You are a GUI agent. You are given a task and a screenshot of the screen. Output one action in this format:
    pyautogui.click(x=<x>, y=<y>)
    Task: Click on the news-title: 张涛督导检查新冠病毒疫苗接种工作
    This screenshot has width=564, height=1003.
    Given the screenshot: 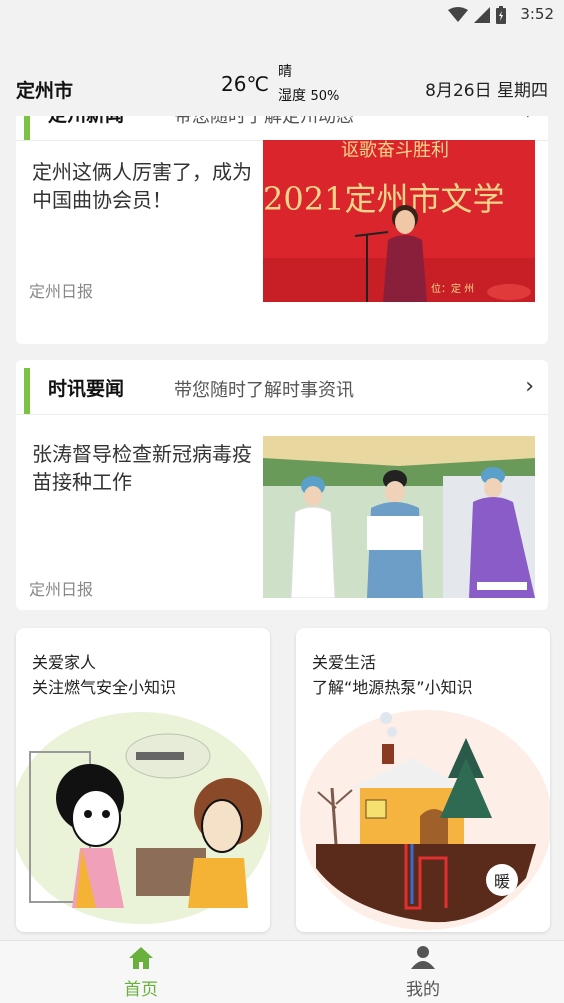 What is the action you would take?
    pyautogui.click(x=142, y=468)
    